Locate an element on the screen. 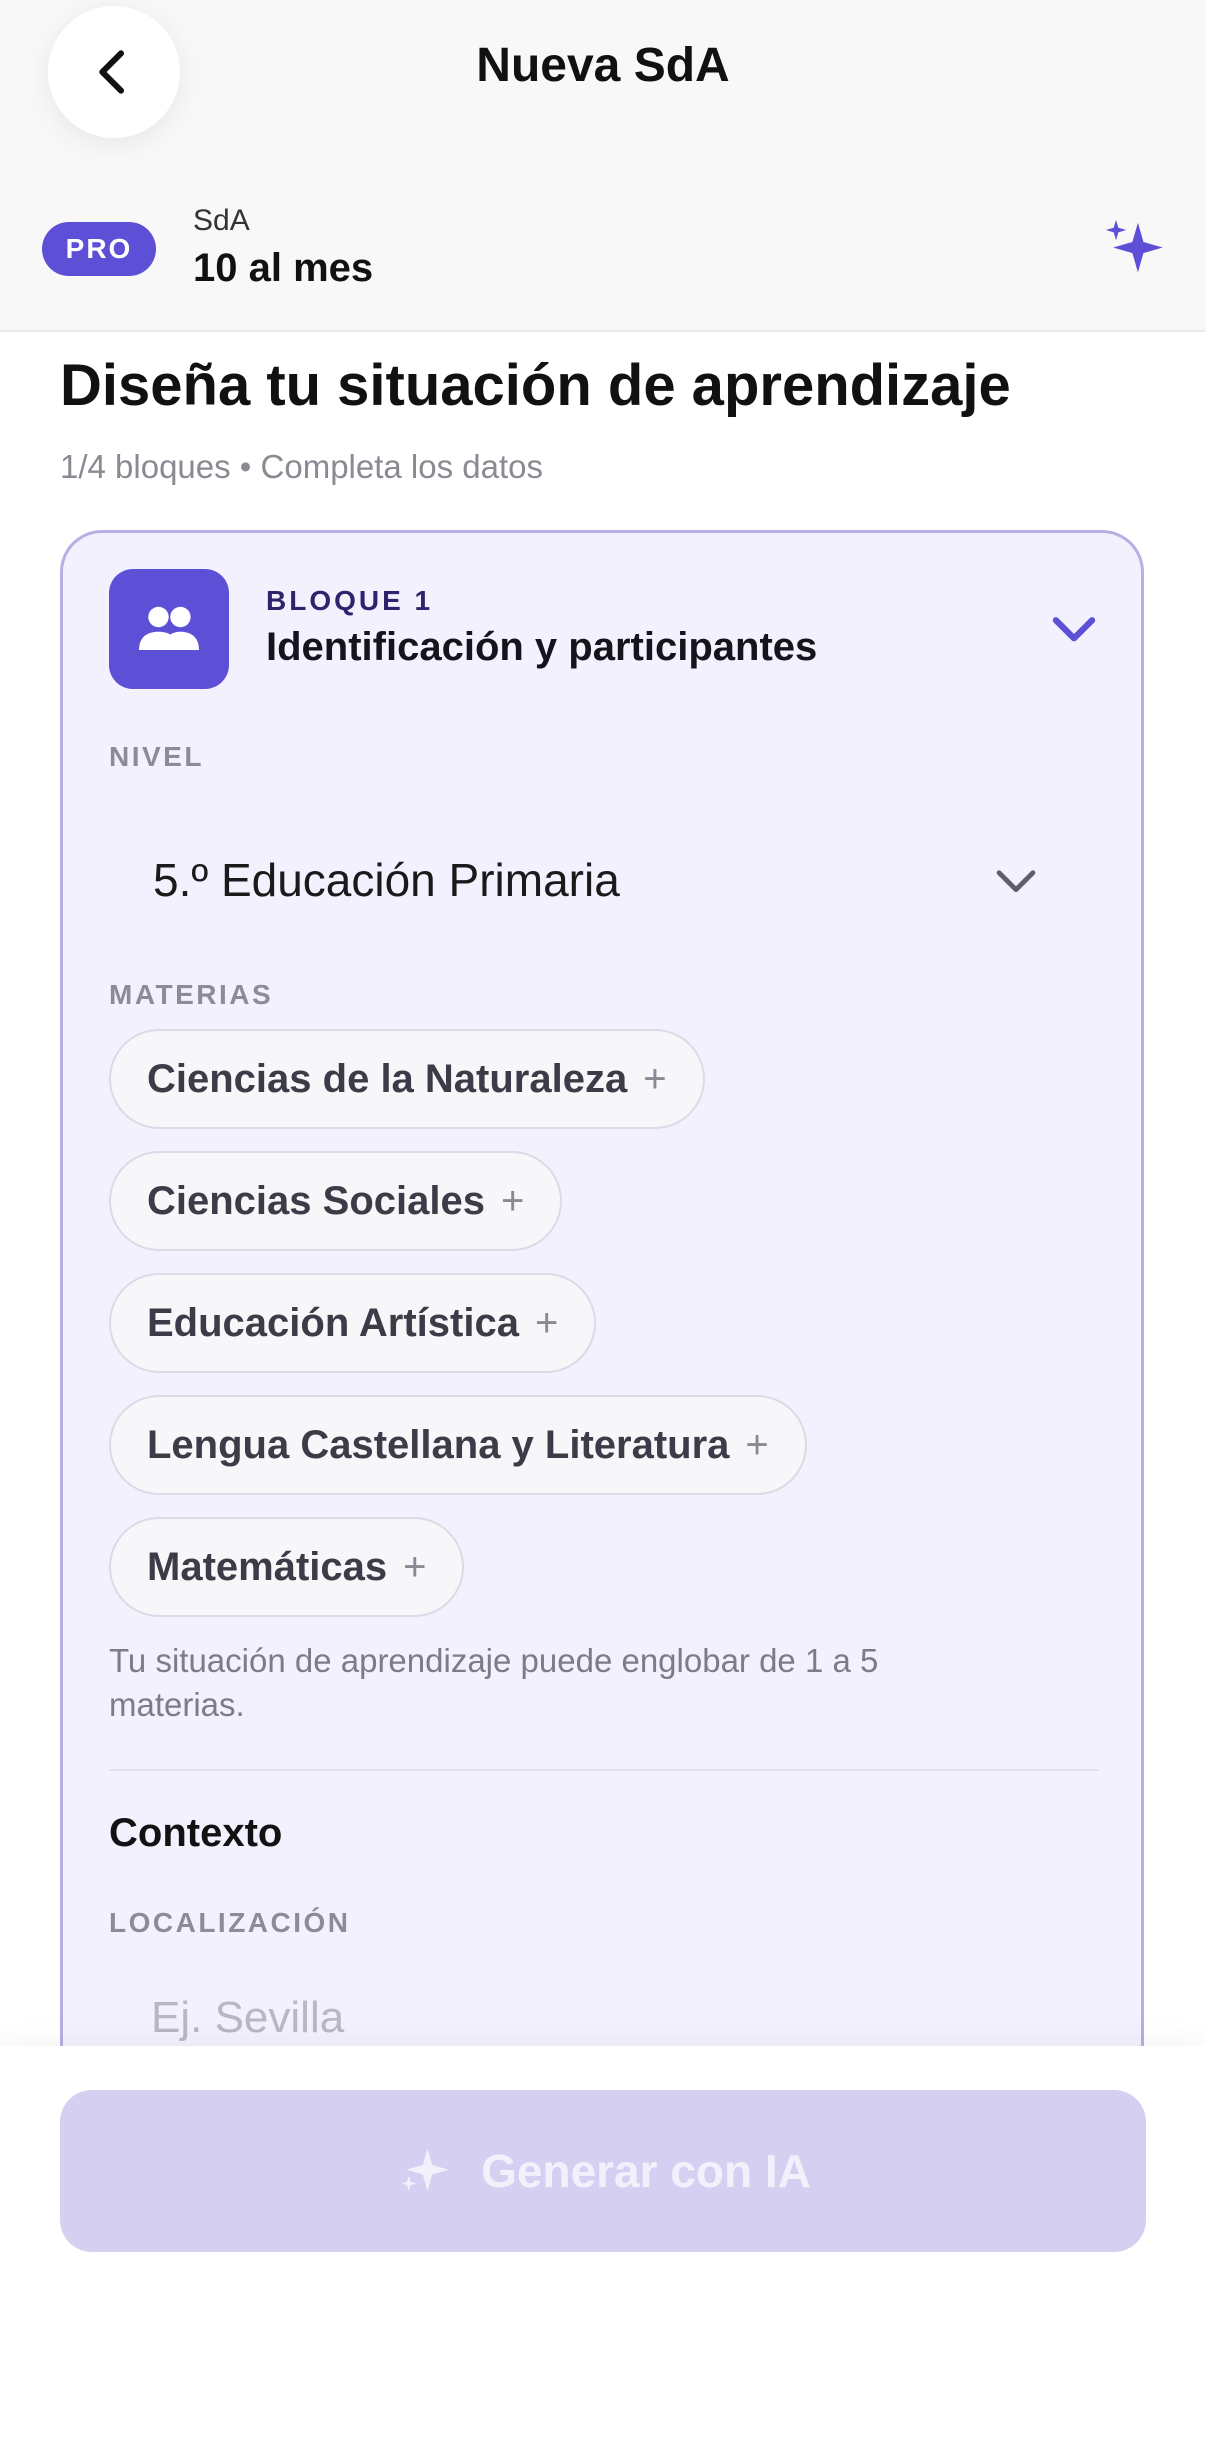  top-header: Nueva SdA PRO SdA 10 al mes is located at coordinates (603, 166).